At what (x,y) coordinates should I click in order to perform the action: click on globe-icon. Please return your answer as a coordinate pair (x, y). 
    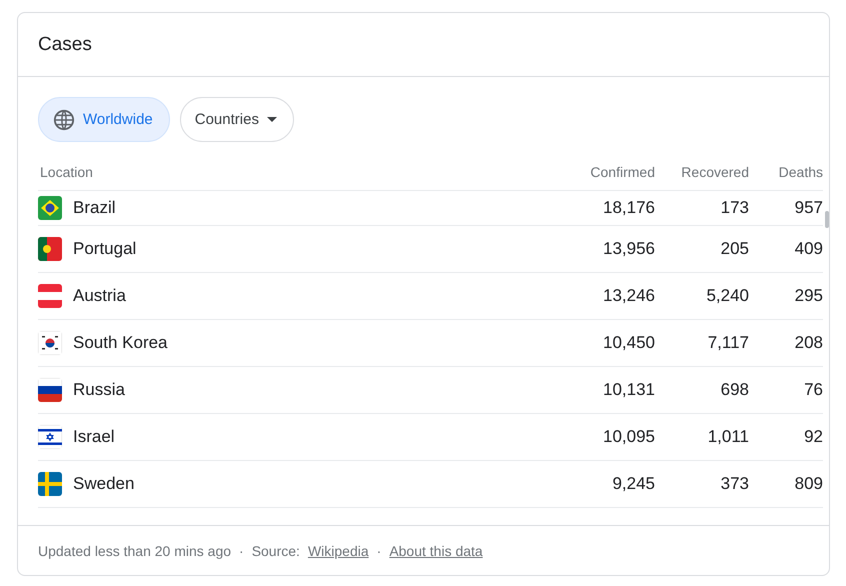
    Looking at the image, I should click on (64, 119).